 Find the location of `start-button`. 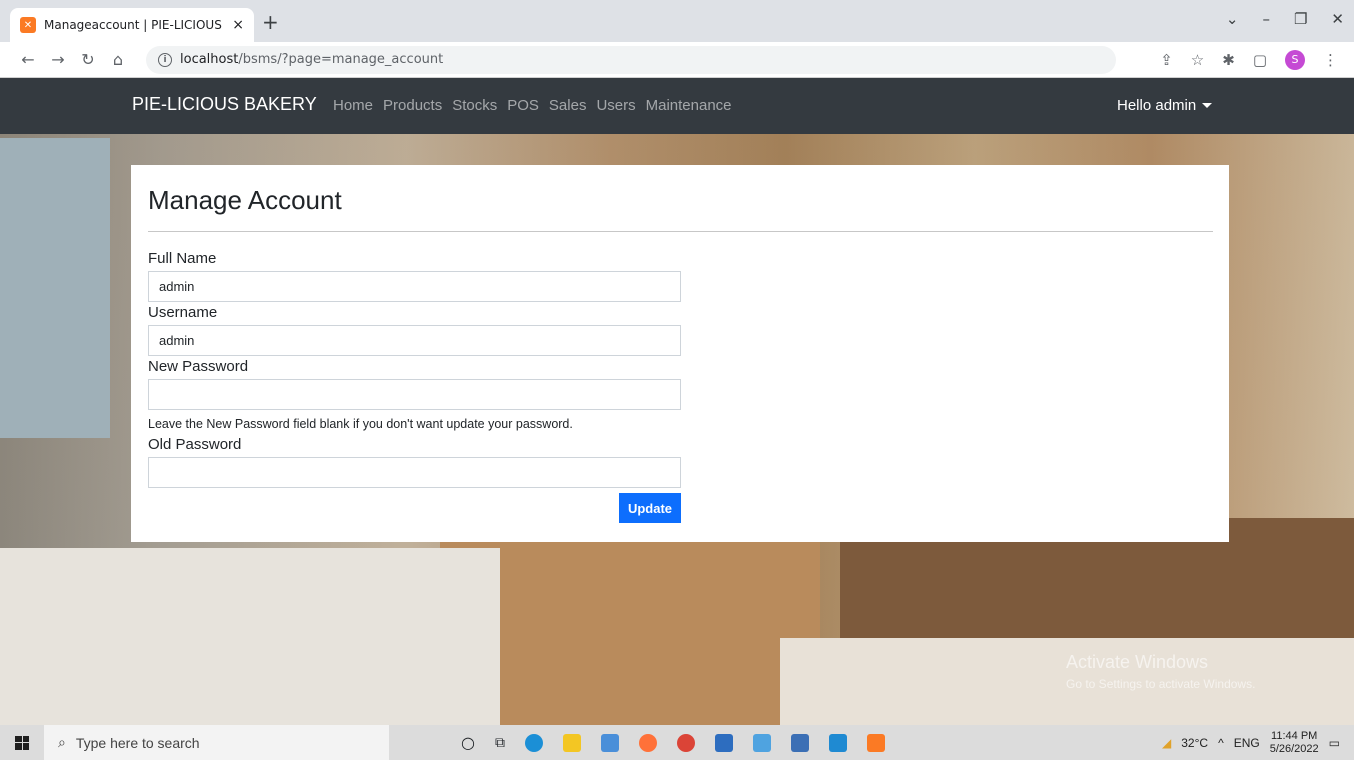

start-button is located at coordinates (22, 742).